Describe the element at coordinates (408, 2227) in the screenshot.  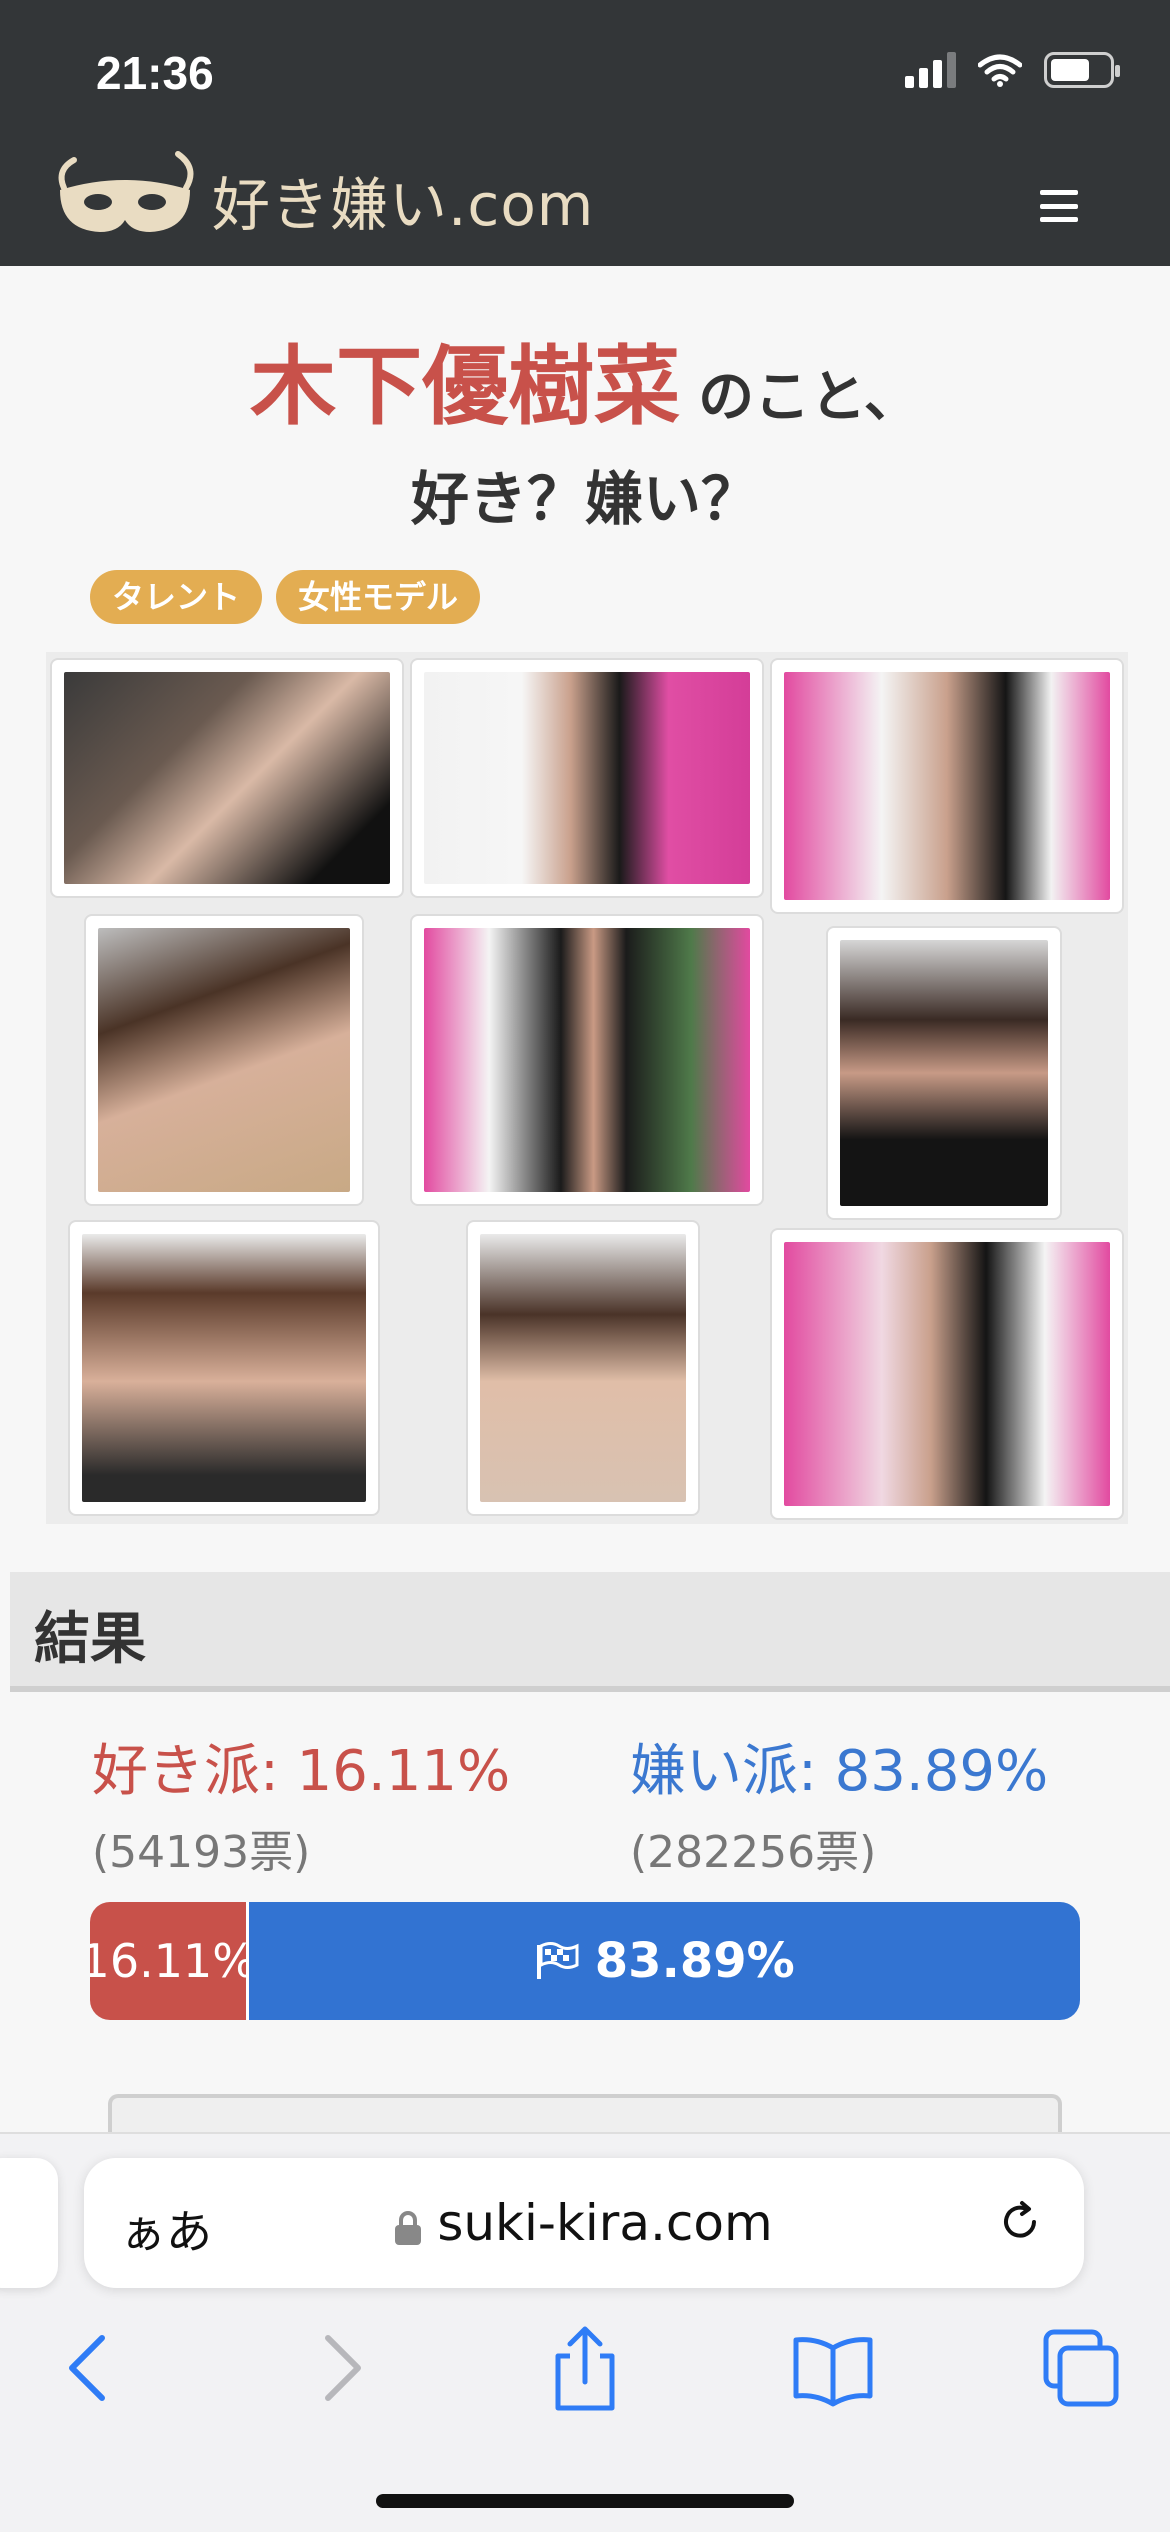
I see `lock-icon` at that location.